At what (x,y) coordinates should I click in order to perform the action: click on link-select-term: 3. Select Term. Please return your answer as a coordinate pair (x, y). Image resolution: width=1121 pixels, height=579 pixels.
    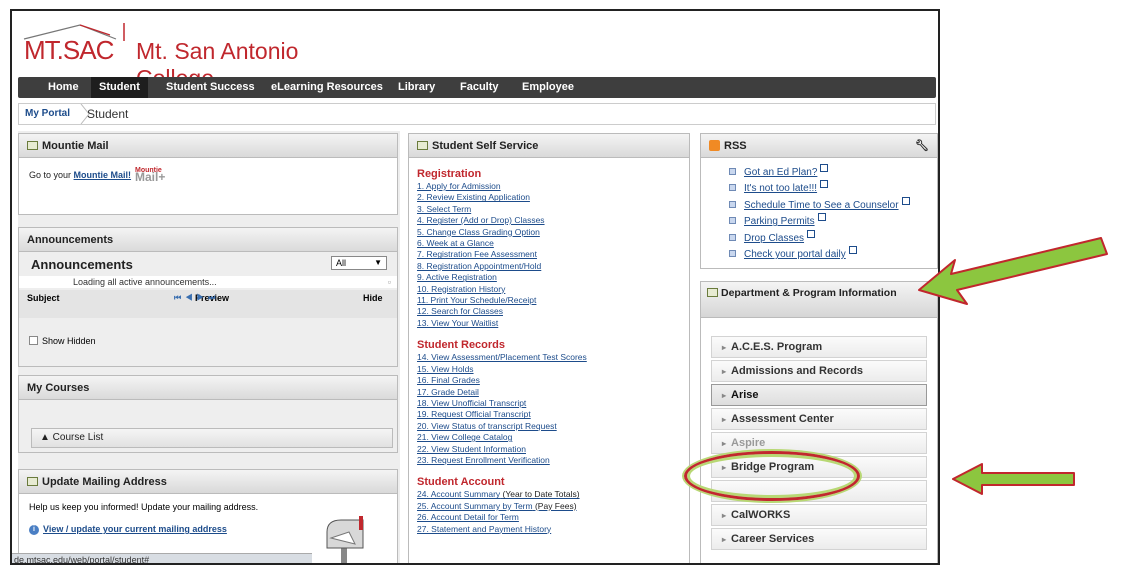
    Looking at the image, I should click on (552, 209).